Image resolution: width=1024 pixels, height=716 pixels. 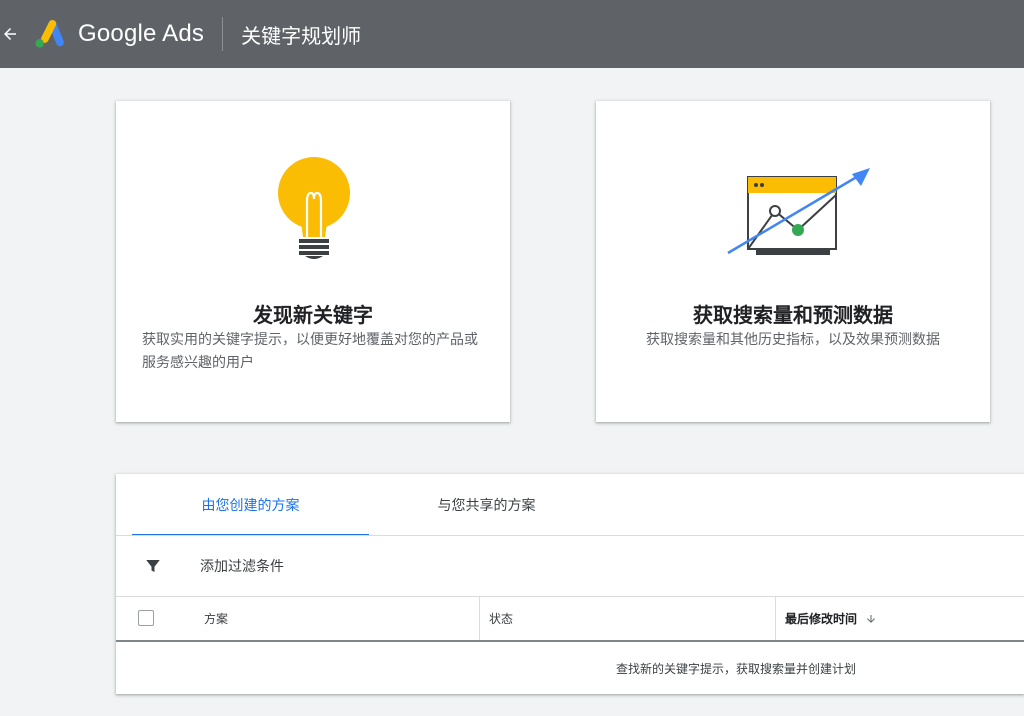 I want to click on column-label: 最后修改时间, so click(x=821, y=619).